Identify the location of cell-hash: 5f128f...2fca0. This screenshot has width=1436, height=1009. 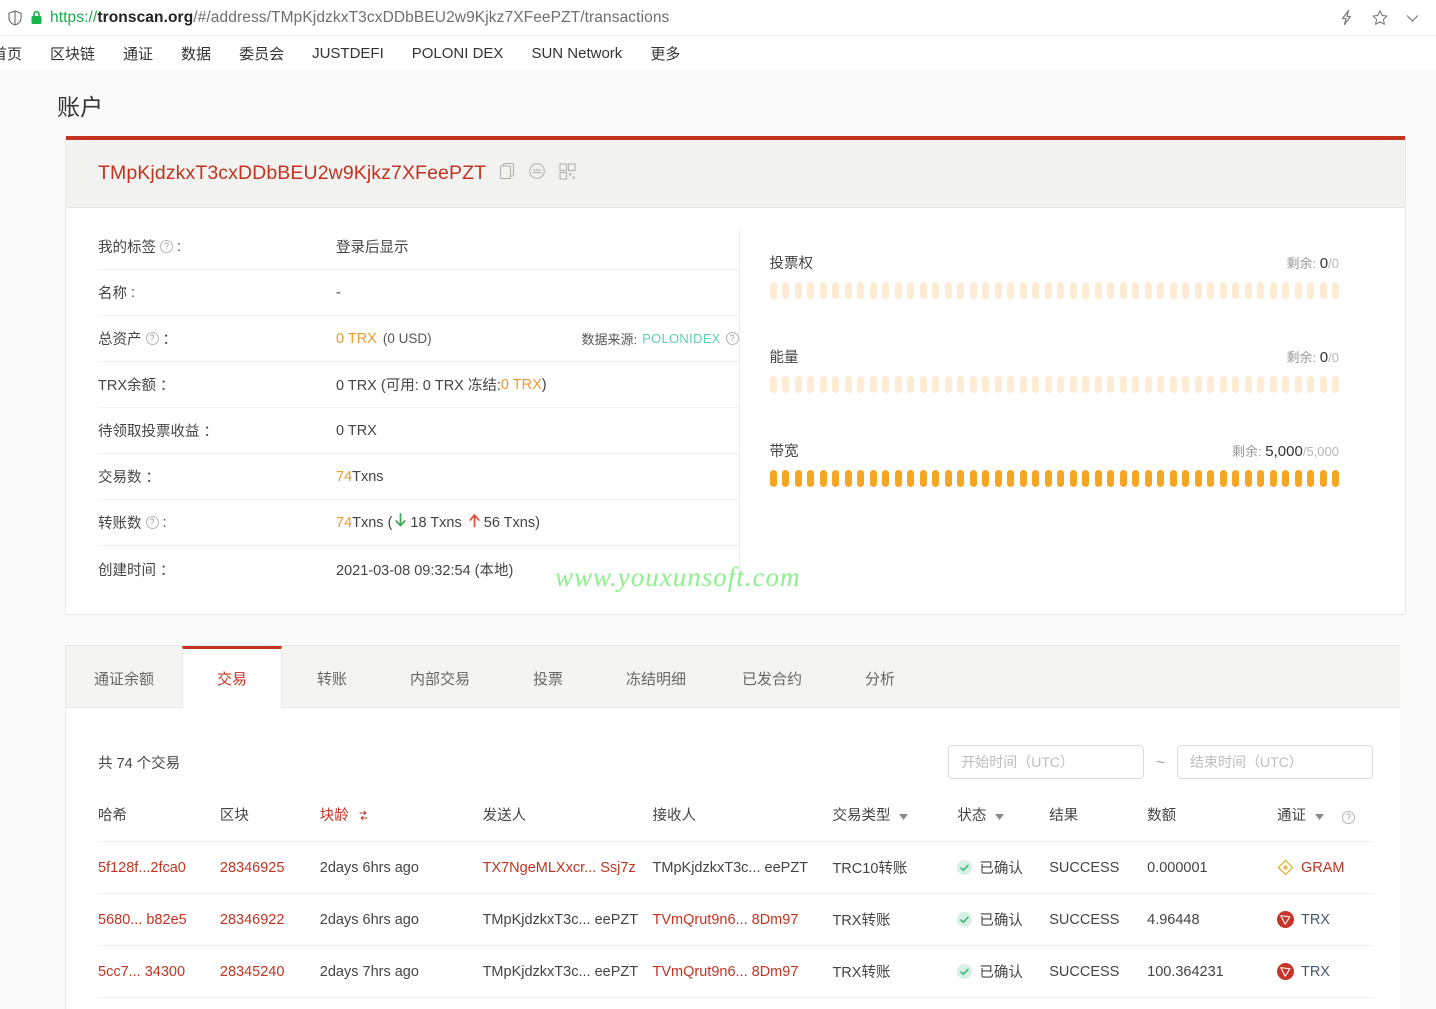
(159, 867).